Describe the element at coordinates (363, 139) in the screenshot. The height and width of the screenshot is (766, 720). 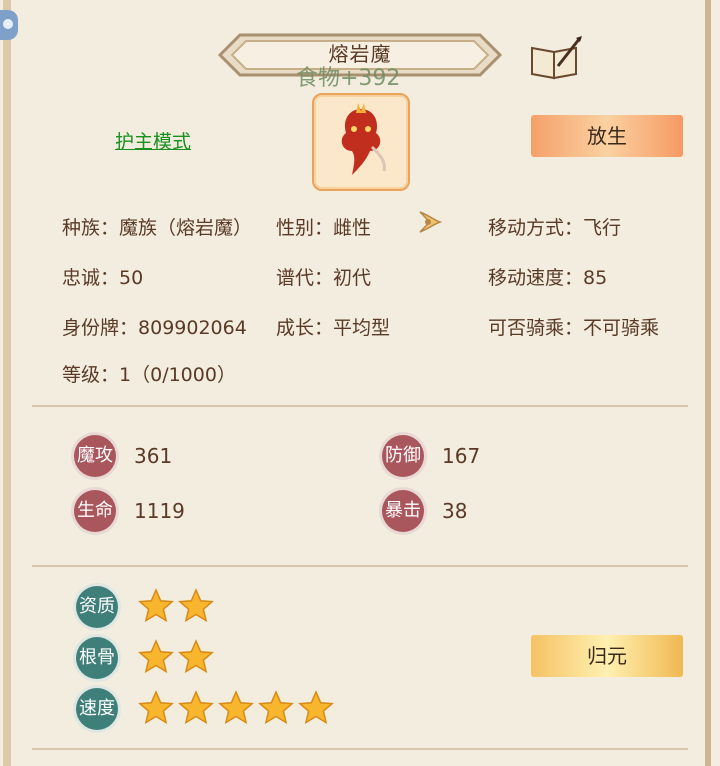
I see `lava-demon-icon` at that location.